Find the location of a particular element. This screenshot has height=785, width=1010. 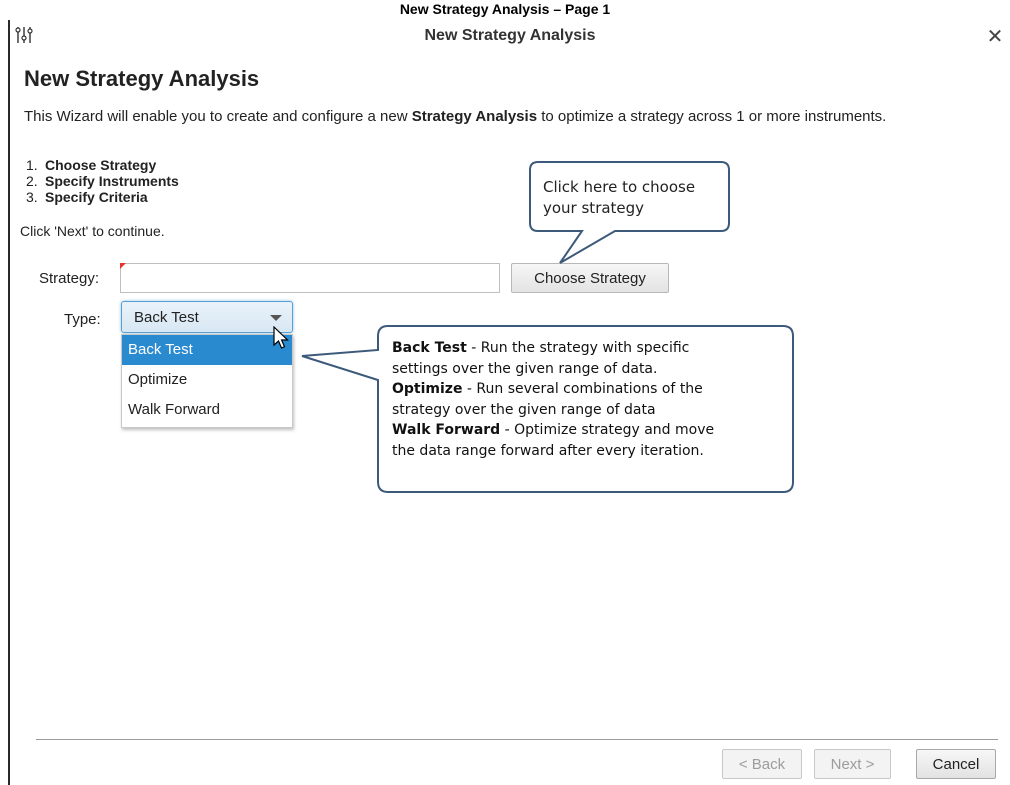

callout-line: your strategy is located at coordinates (594, 208).